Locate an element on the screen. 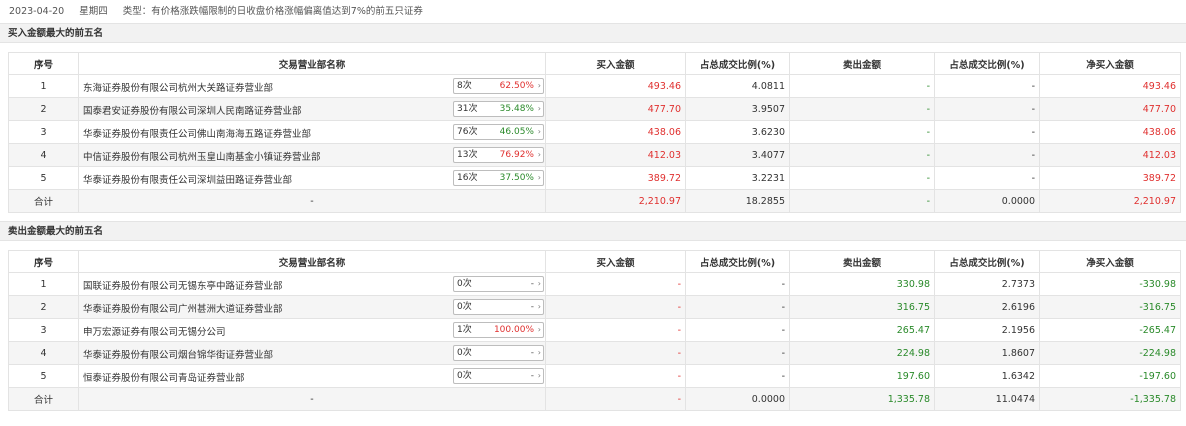  trade-count: 16次 is located at coordinates (467, 178).